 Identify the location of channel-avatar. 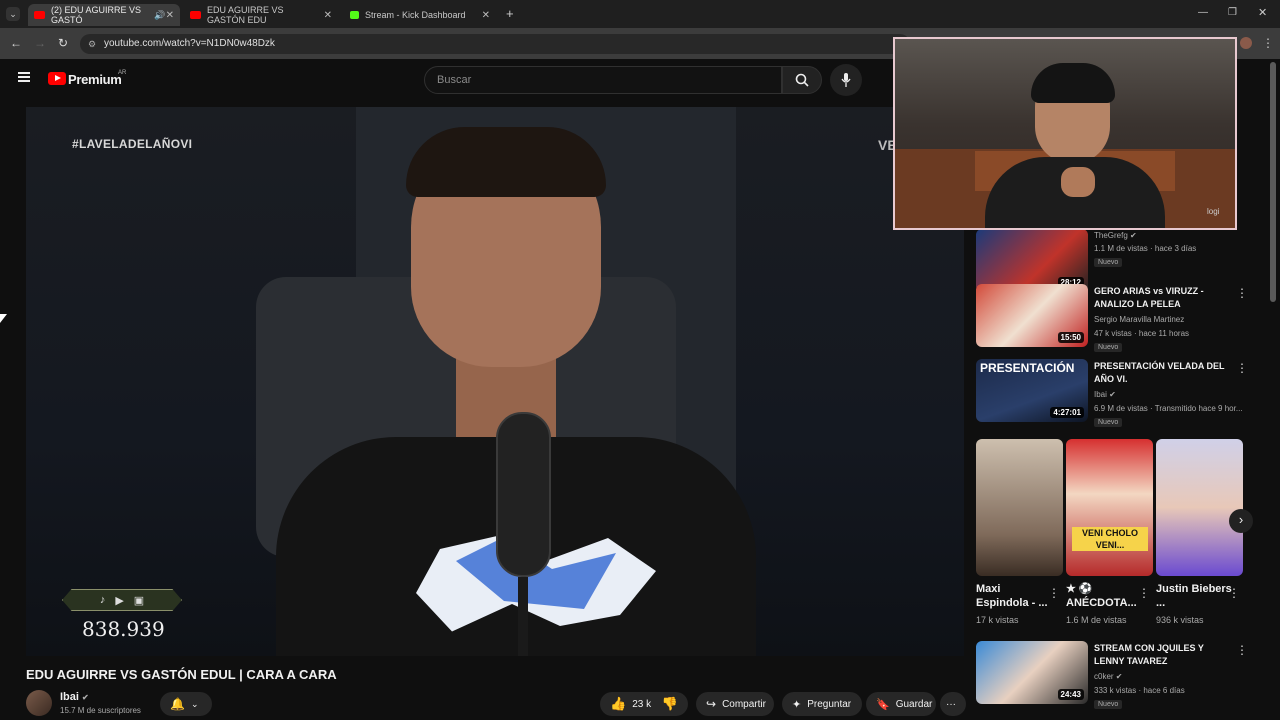
(39, 703).